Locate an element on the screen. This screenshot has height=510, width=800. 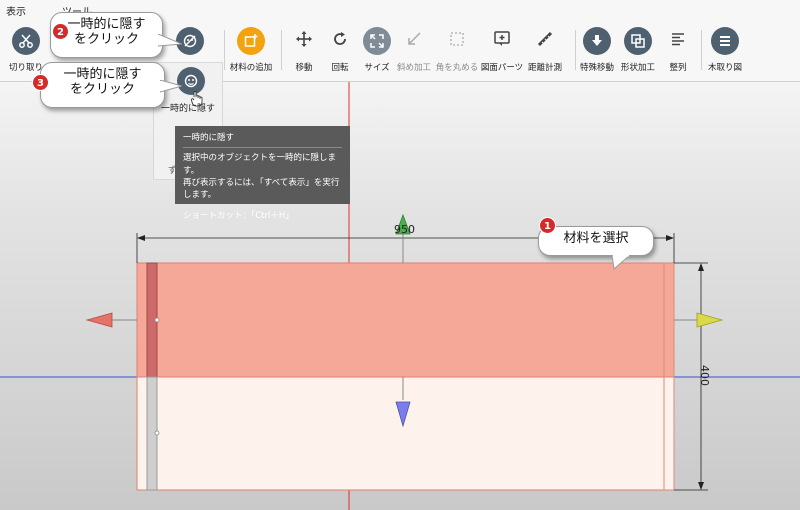
callout-2-pointer is located at coordinates (170, 40).